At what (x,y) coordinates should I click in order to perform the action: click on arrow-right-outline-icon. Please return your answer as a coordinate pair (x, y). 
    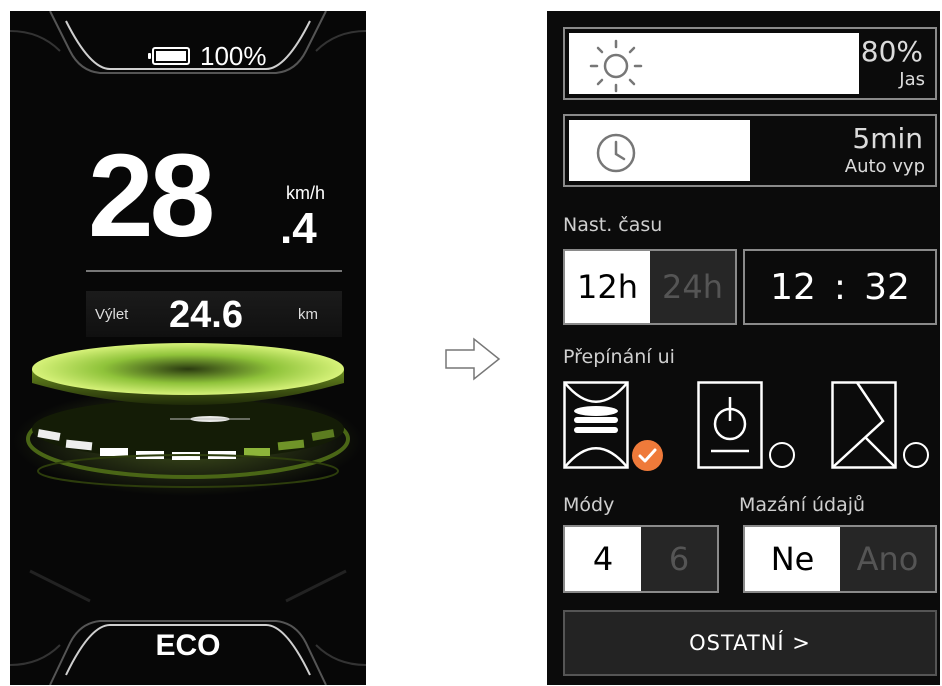
    Looking at the image, I should click on (473, 359).